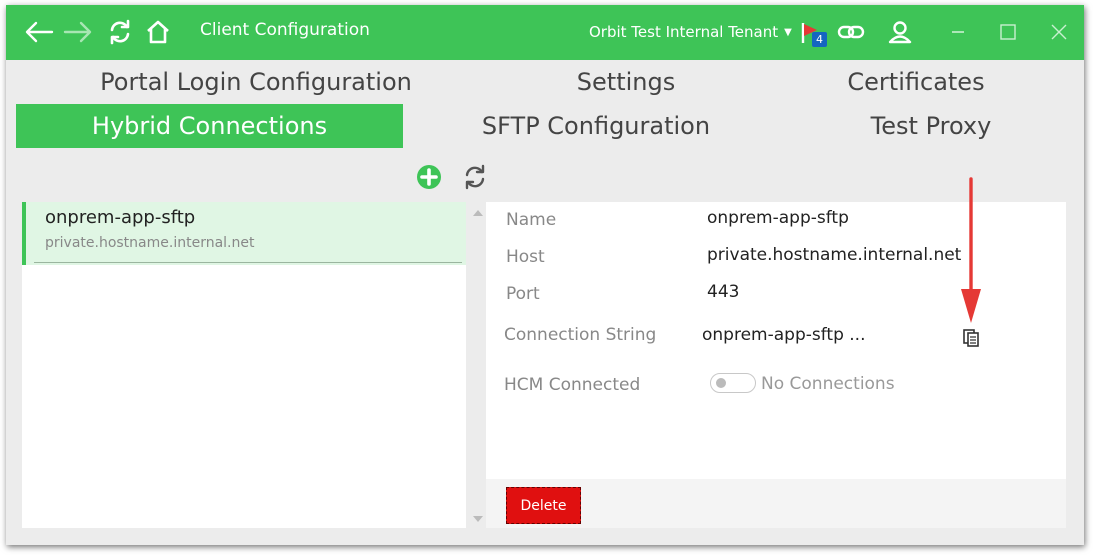 The height and width of the screenshot is (555, 1093). Describe the element at coordinates (776, 503) in the screenshot. I see `detail-footer: Delete` at that location.